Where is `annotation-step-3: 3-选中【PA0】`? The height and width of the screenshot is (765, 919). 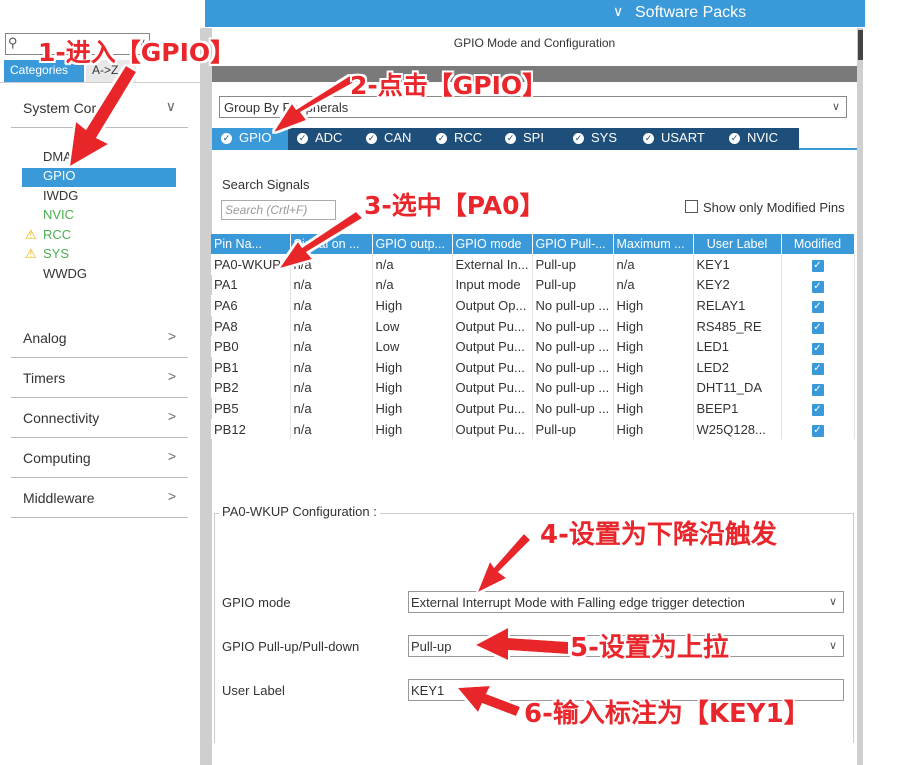
annotation-step-3: 3-选中【PA0】 is located at coordinates (454, 205).